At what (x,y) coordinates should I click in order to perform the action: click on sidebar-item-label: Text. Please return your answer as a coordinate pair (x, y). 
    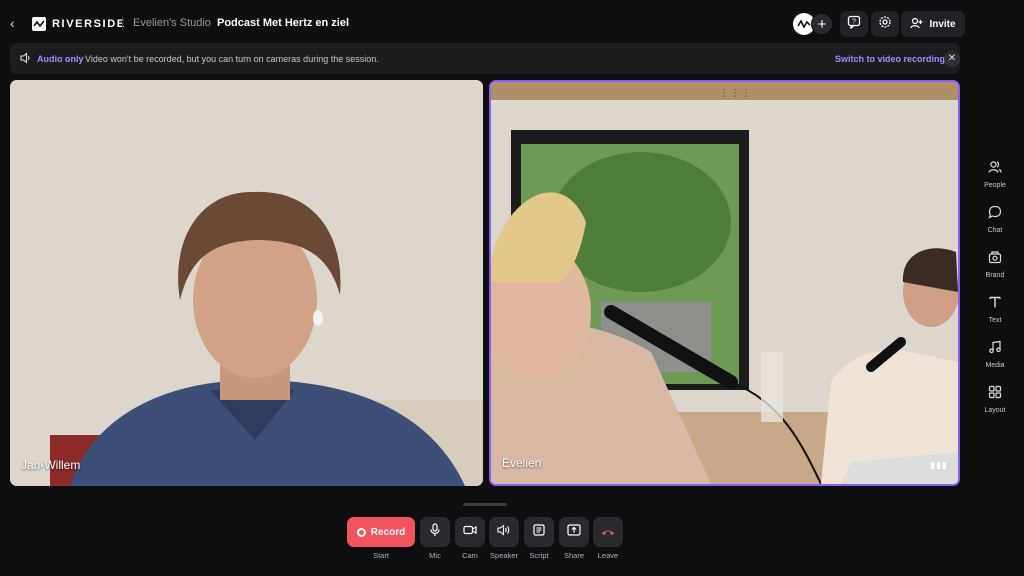
    Looking at the image, I should click on (995, 320).